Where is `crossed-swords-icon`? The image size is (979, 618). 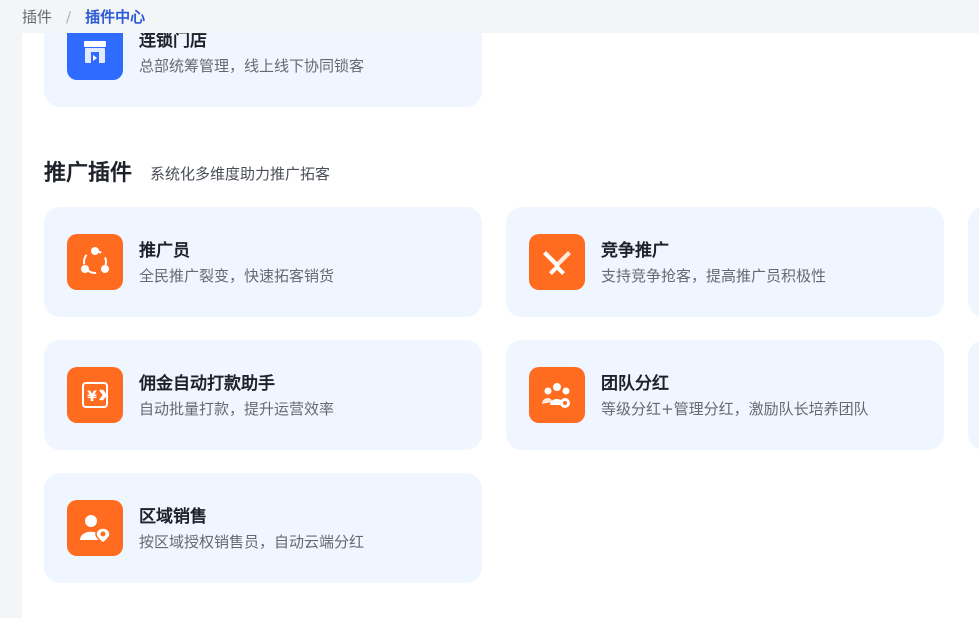
crossed-swords-icon is located at coordinates (557, 262).